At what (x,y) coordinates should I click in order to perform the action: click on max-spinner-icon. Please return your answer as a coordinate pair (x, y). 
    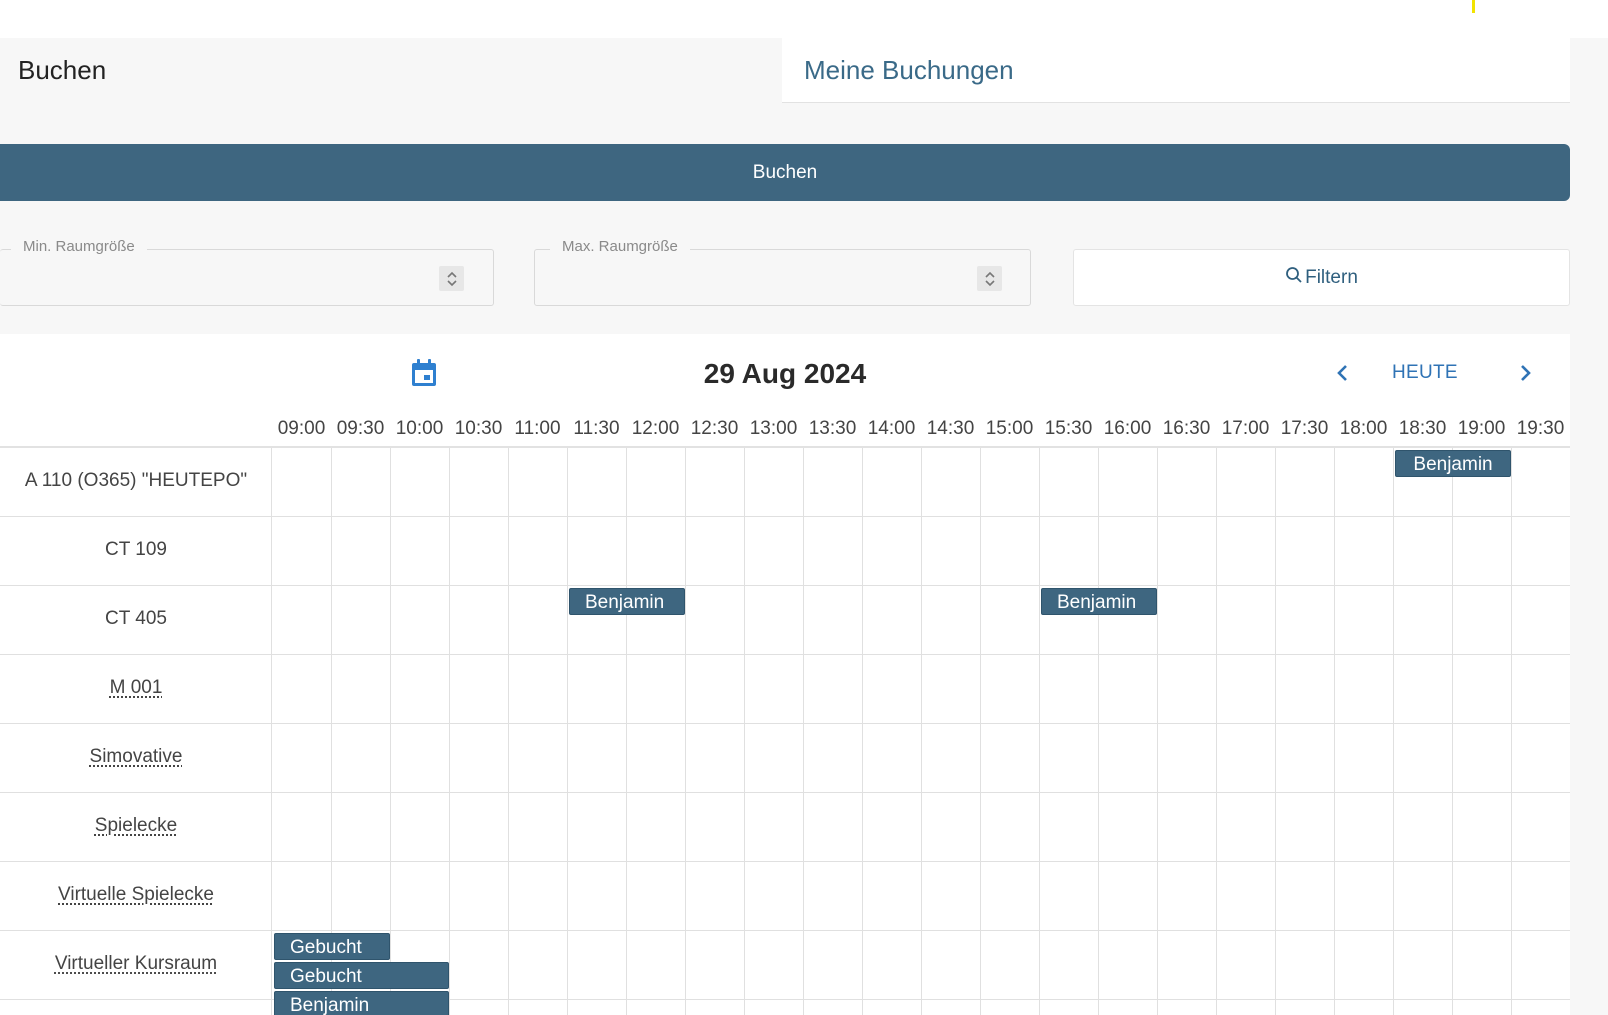
    Looking at the image, I should click on (989, 278).